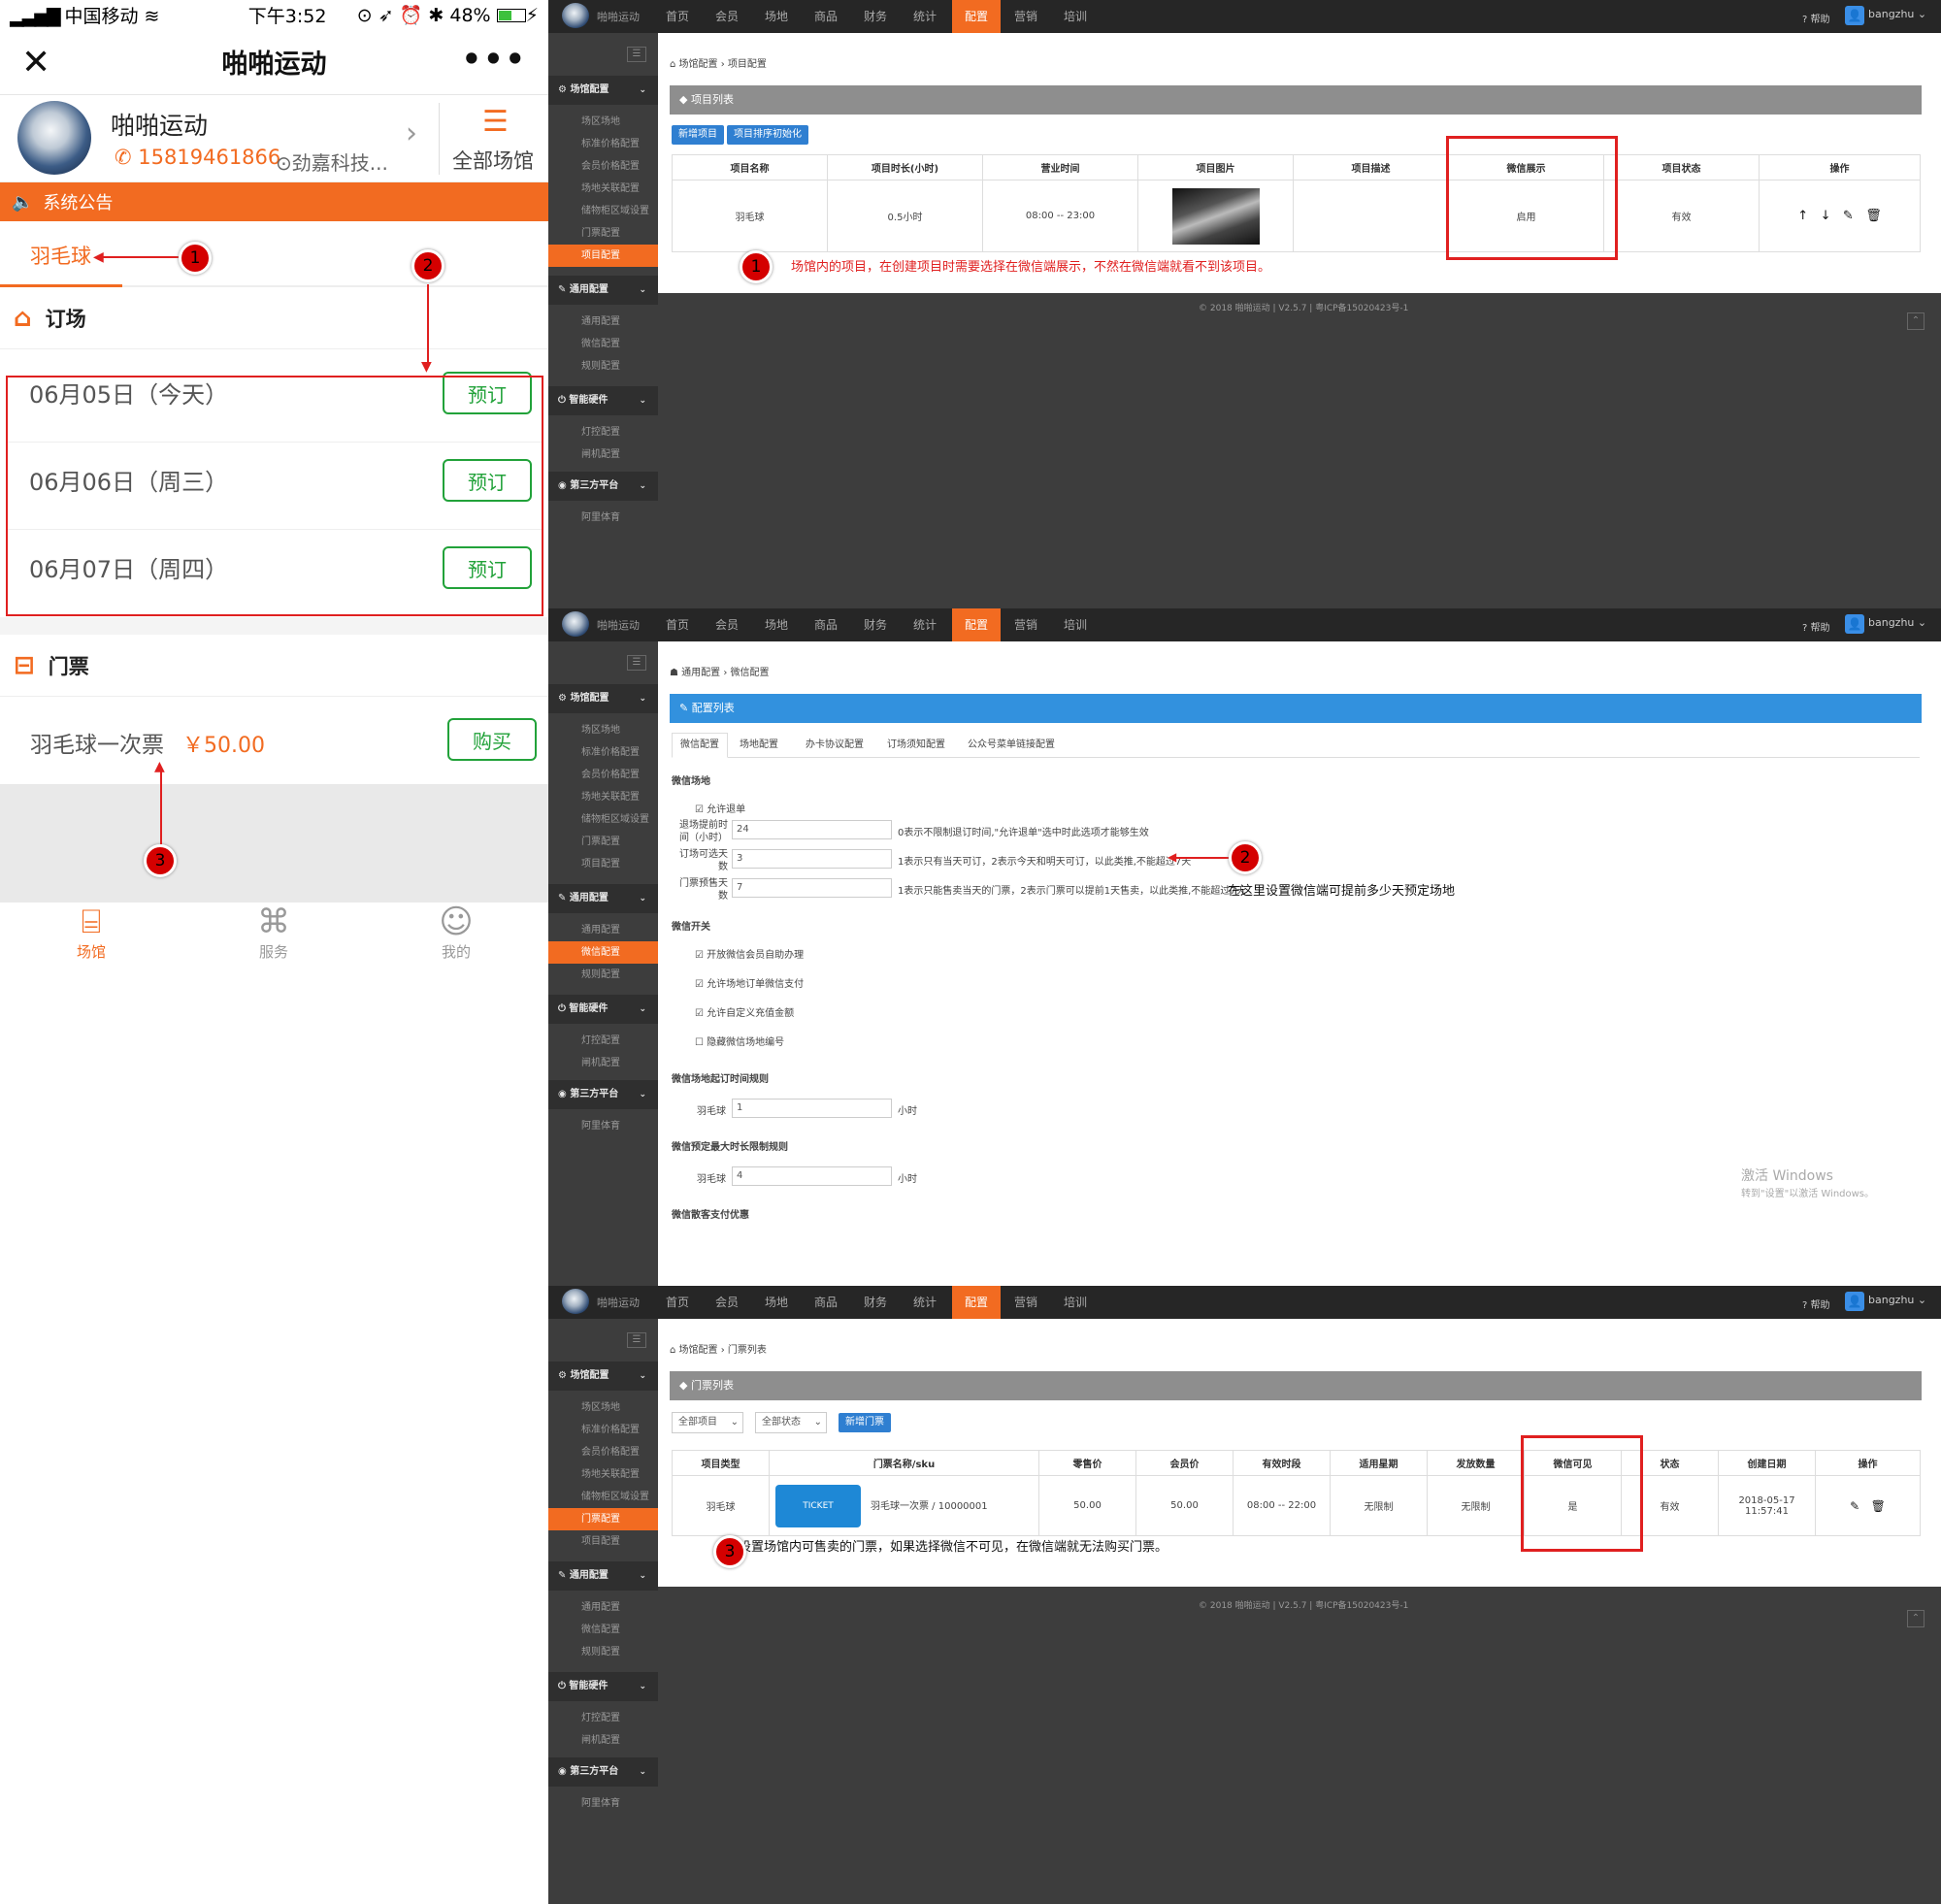 This screenshot has width=1941, height=1904. I want to click on user-menu: bangzhu ⌄, so click(1897, 1300).